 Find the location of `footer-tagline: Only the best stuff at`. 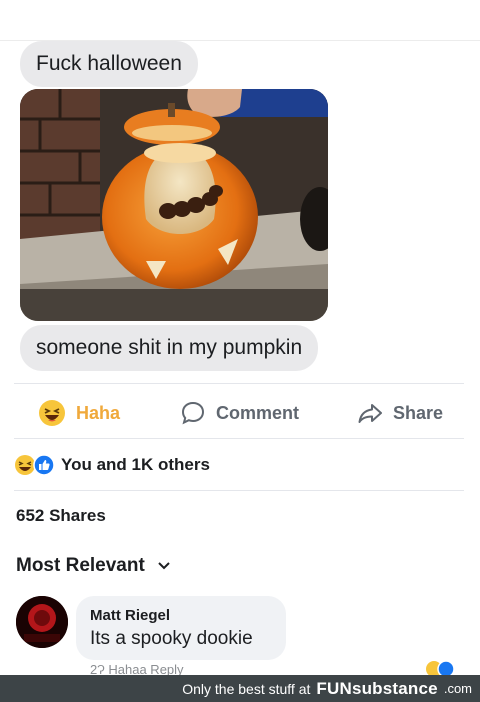

footer-tagline: Only the best stuff at is located at coordinates (246, 688).